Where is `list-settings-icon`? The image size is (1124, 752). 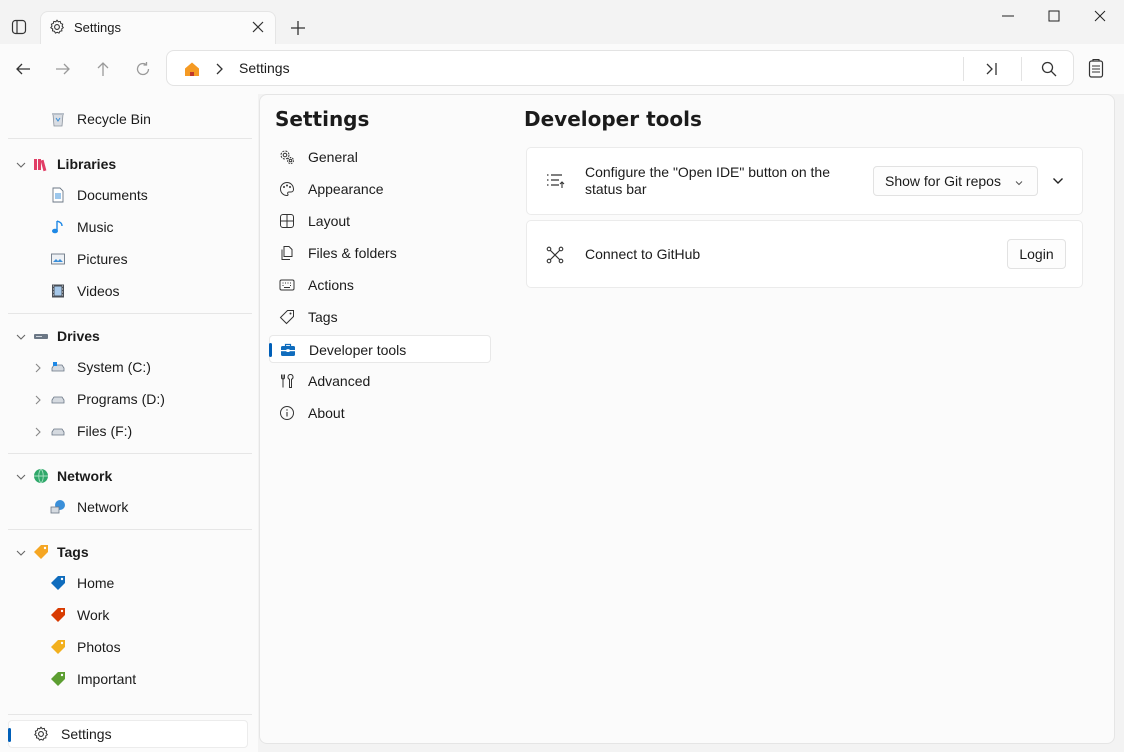
list-settings-icon is located at coordinates (555, 181).